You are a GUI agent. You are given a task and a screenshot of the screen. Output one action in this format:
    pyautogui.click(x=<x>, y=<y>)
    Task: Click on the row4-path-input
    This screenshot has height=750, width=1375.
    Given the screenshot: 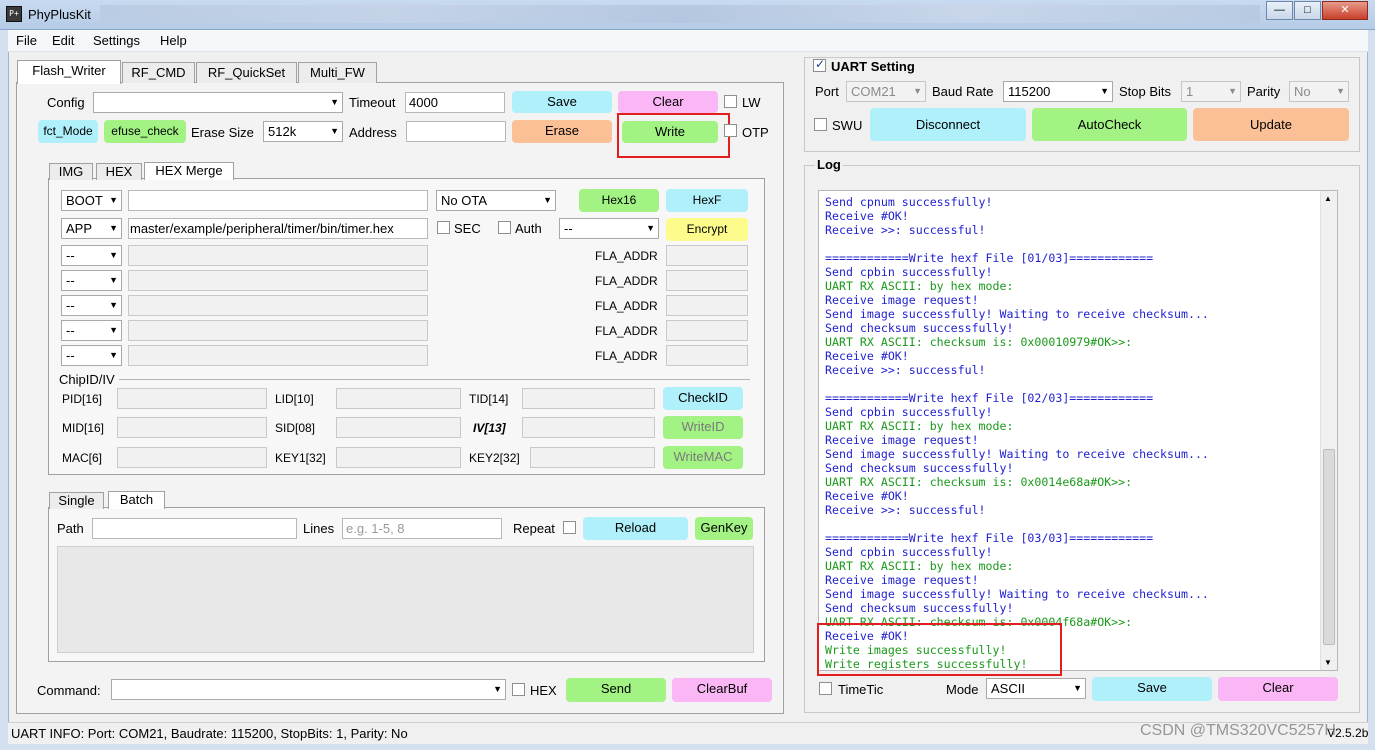 What is the action you would take?
    pyautogui.click(x=278, y=280)
    